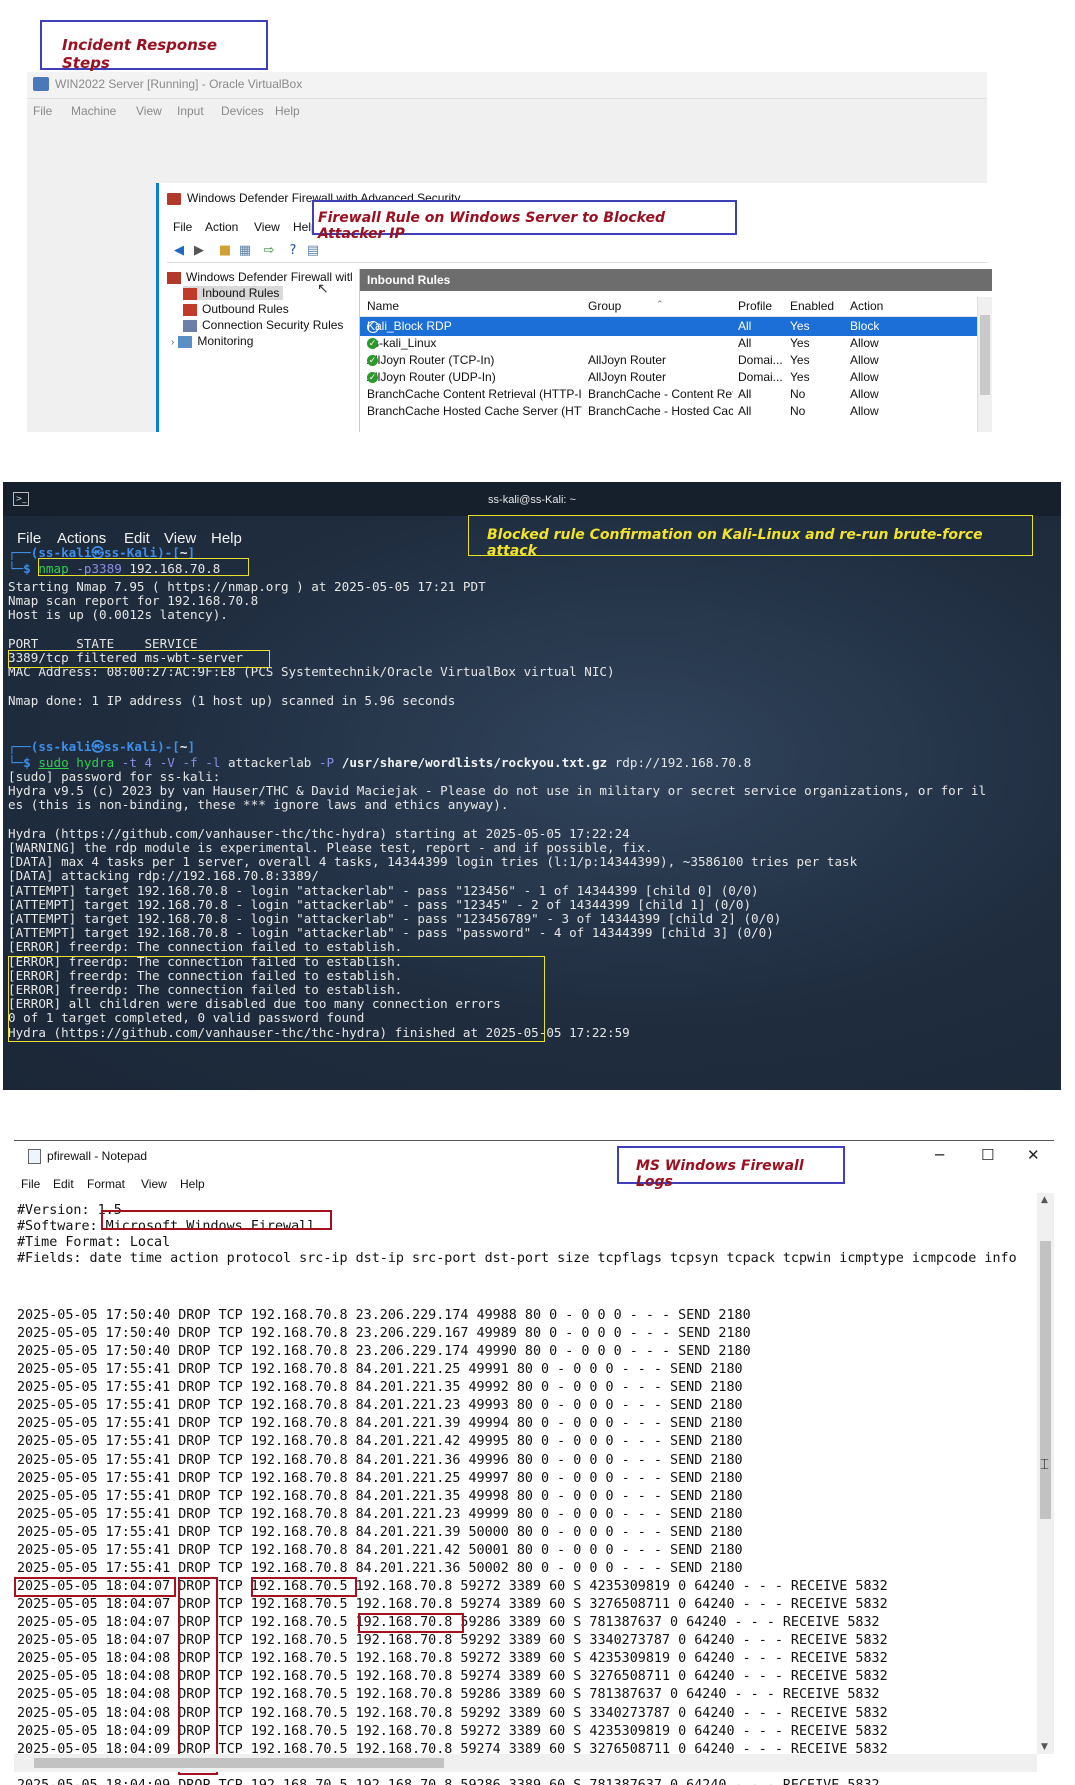 This screenshot has width=1075, height=1785. What do you see at coordinates (225, 251) in the screenshot?
I see `up-folder-icon: ■` at bounding box center [225, 251].